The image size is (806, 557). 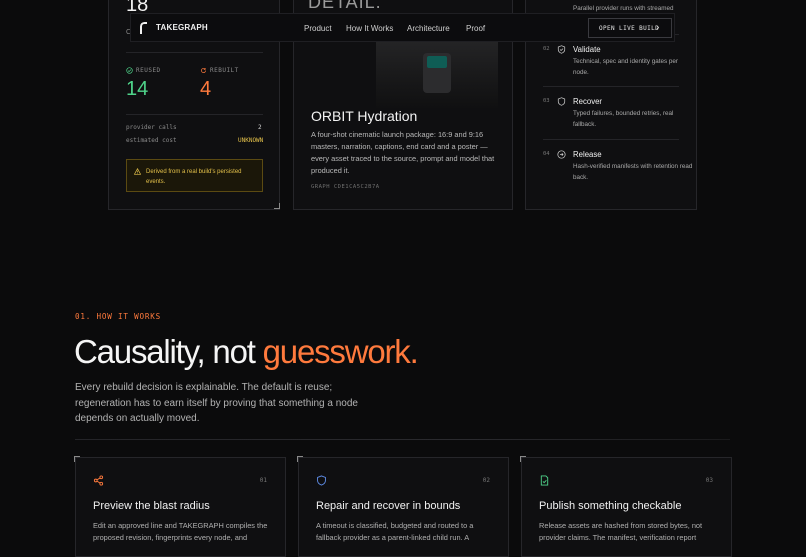 I want to click on section-headline: Causality, not guesswork., so click(x=246, y=352).